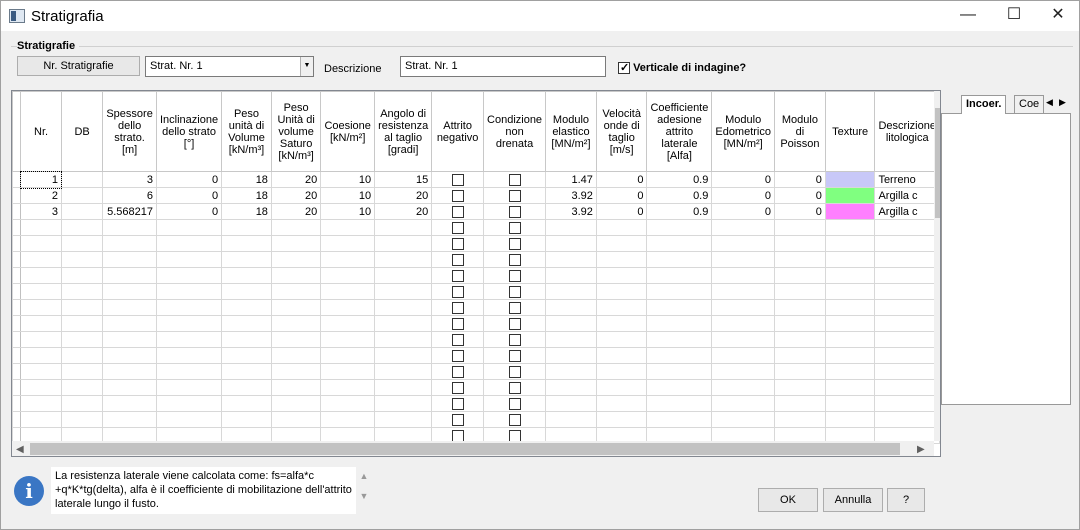  What do you see at coordinates (850, 195) in the screenshot?
I see `texture-swatch` at bounding box center [850, 195].